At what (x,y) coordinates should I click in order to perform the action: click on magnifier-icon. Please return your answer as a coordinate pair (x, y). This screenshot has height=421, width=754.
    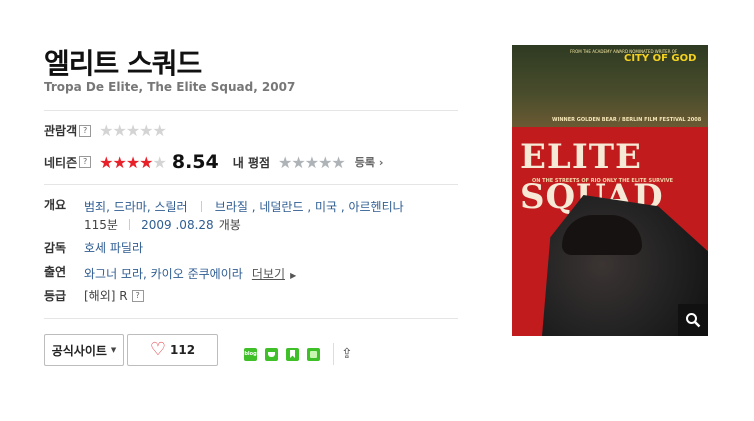
    Looking at the image, I should click on (693, 320).